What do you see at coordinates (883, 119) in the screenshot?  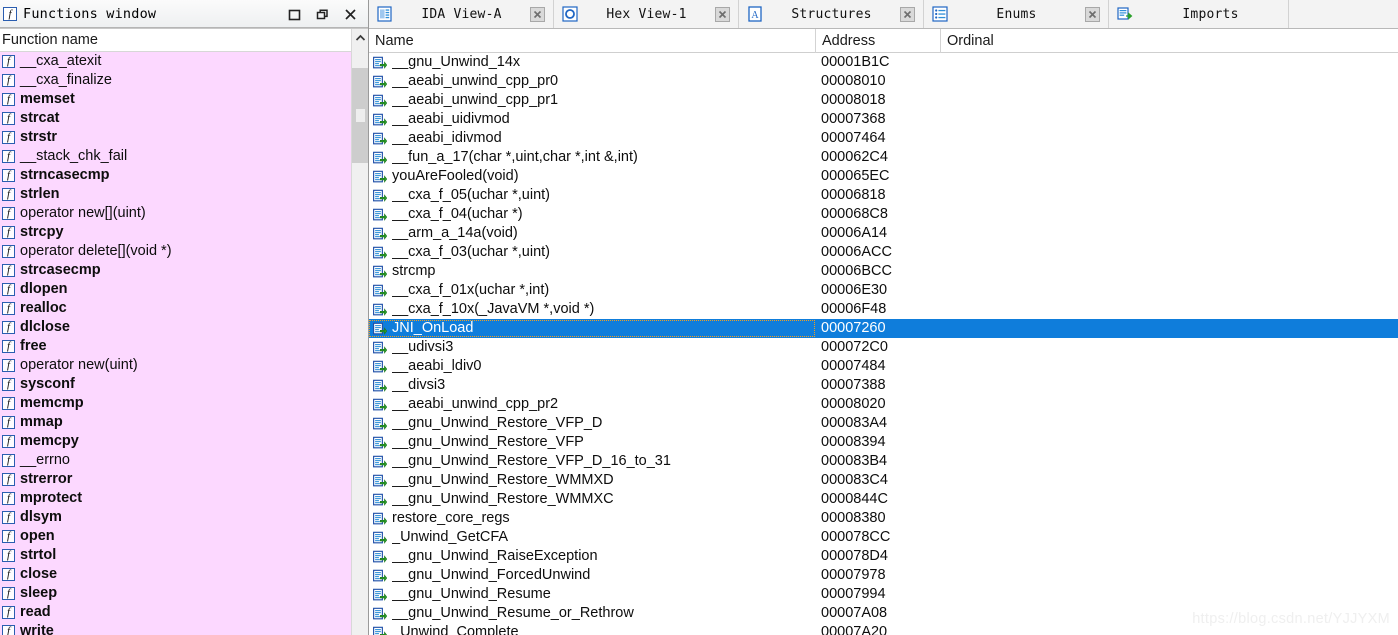 I see `table-row: __aeabi_uidivmod 00007368` at bounding box center [883, 119].